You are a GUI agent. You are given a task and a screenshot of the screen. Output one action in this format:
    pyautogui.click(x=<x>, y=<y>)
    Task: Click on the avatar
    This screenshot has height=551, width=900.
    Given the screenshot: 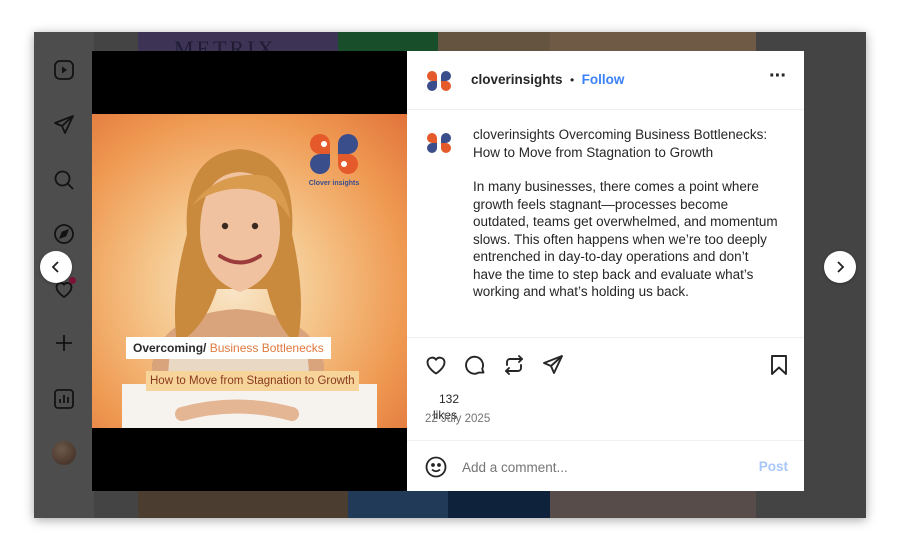 What is the action you would take?
    pyautogui.click(x=64, y=453)
    